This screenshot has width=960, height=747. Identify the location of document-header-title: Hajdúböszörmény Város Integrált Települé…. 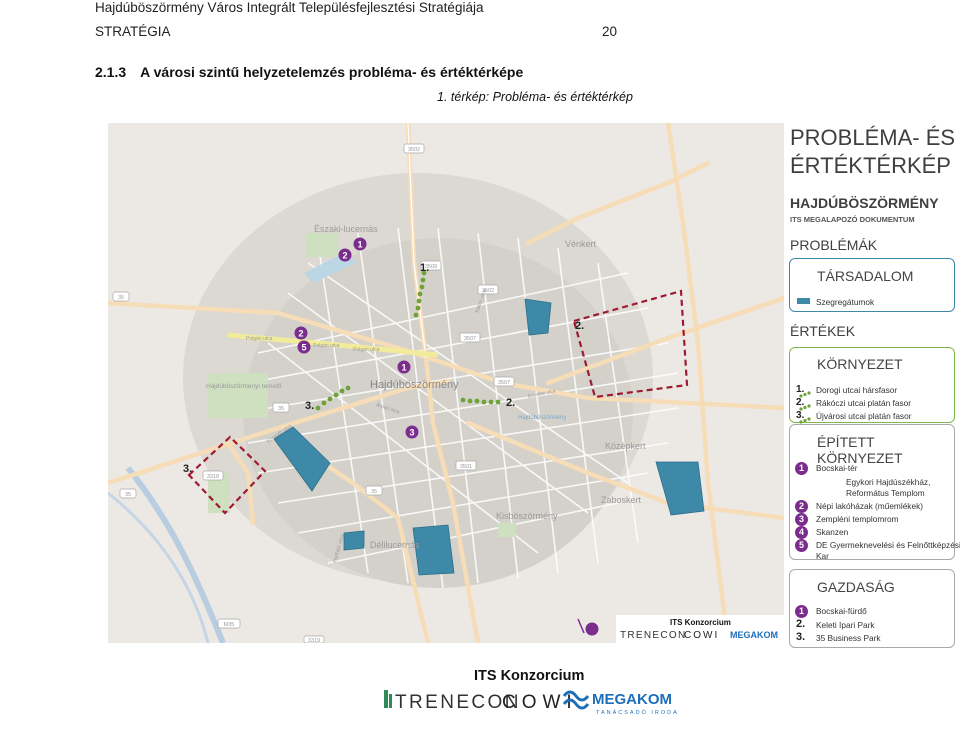
(289, 7).